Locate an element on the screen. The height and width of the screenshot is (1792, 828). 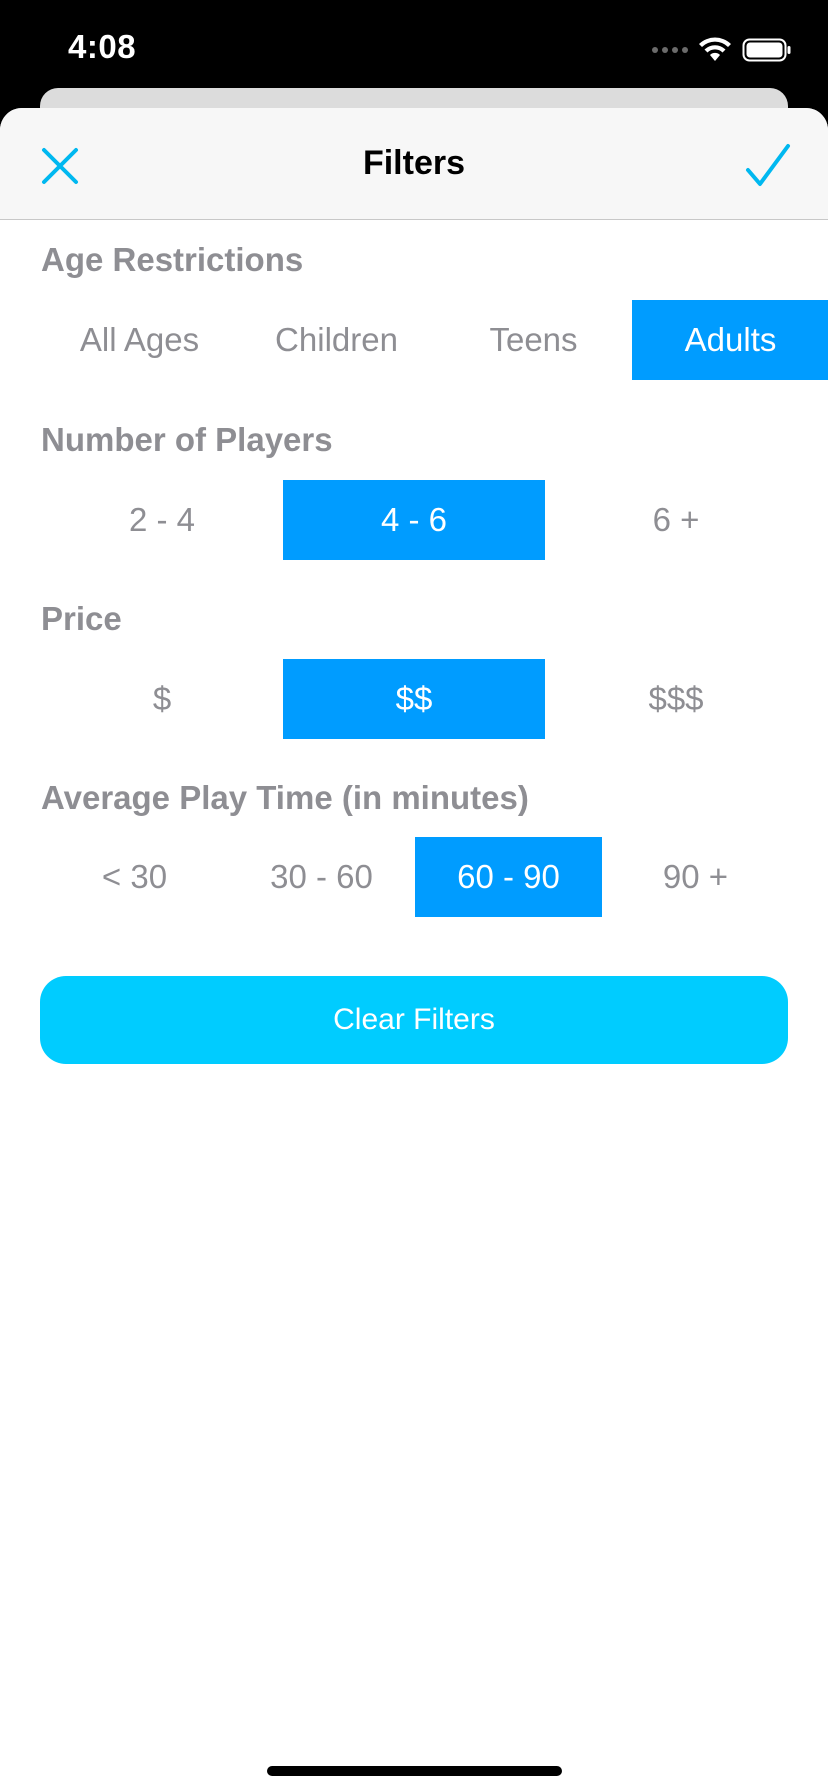
page-title: Filters is located at coordinates (414, 163).